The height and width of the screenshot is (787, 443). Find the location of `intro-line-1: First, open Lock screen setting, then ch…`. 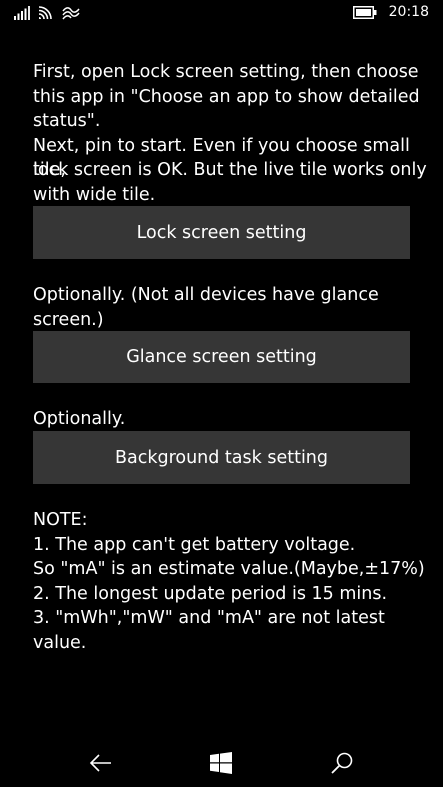

intro-line-1: First, open Lock screen setting, then ch… is located at coordinates (226, 72).